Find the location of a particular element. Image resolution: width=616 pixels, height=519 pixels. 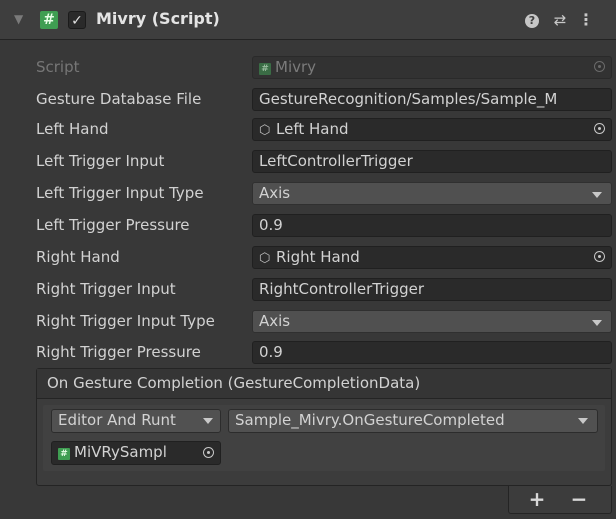

row-right-trigger-pressure: Right Trigger Pressure 0.9 is located at coordinates (308, 353).